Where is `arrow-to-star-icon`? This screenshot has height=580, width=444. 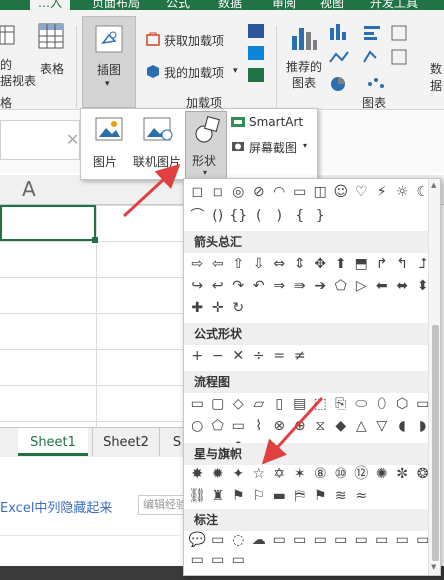
arrow-to-star-icon is located at coordinates (292, 430).